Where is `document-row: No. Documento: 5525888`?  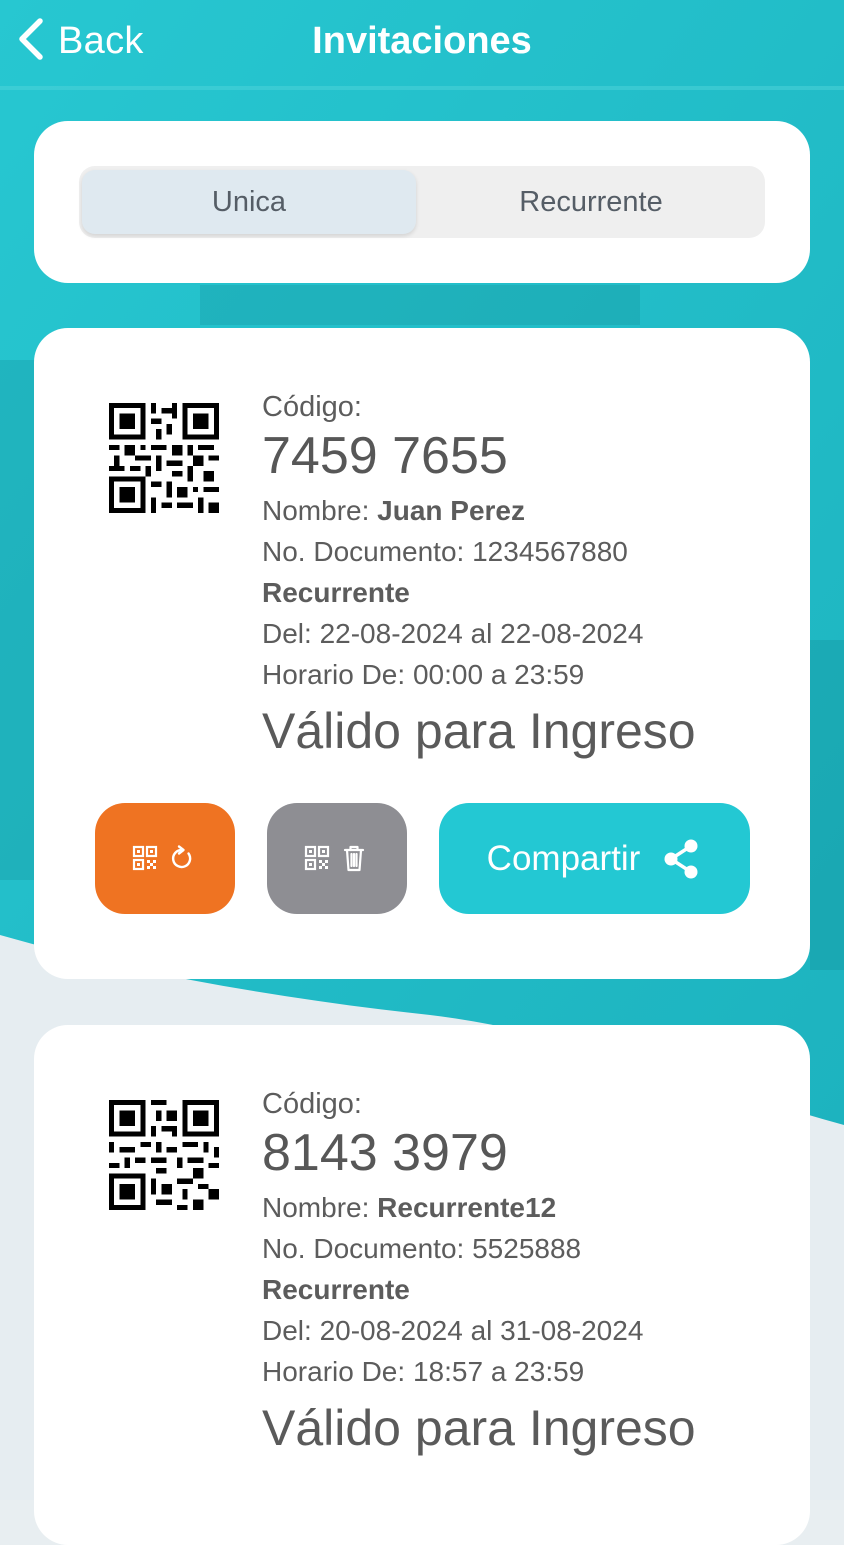
document-row: No. Documento: 5525888 is located at coordinates (479, 1248).